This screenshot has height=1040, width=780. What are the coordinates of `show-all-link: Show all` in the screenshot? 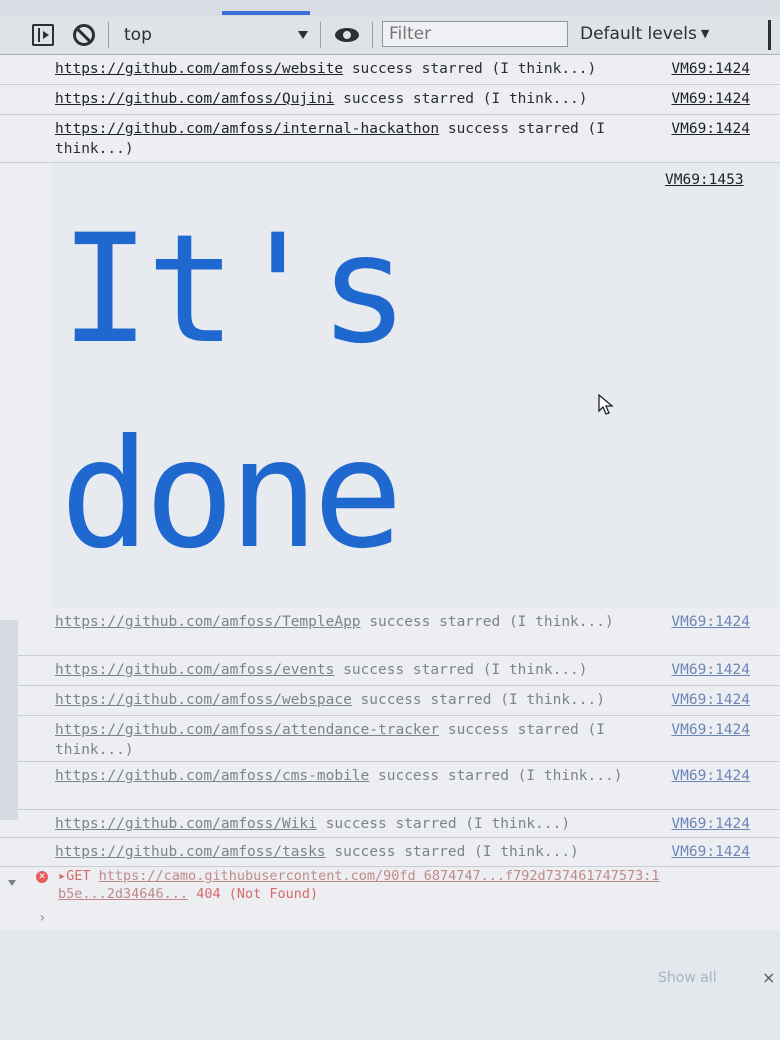 It's located at (687, 978).